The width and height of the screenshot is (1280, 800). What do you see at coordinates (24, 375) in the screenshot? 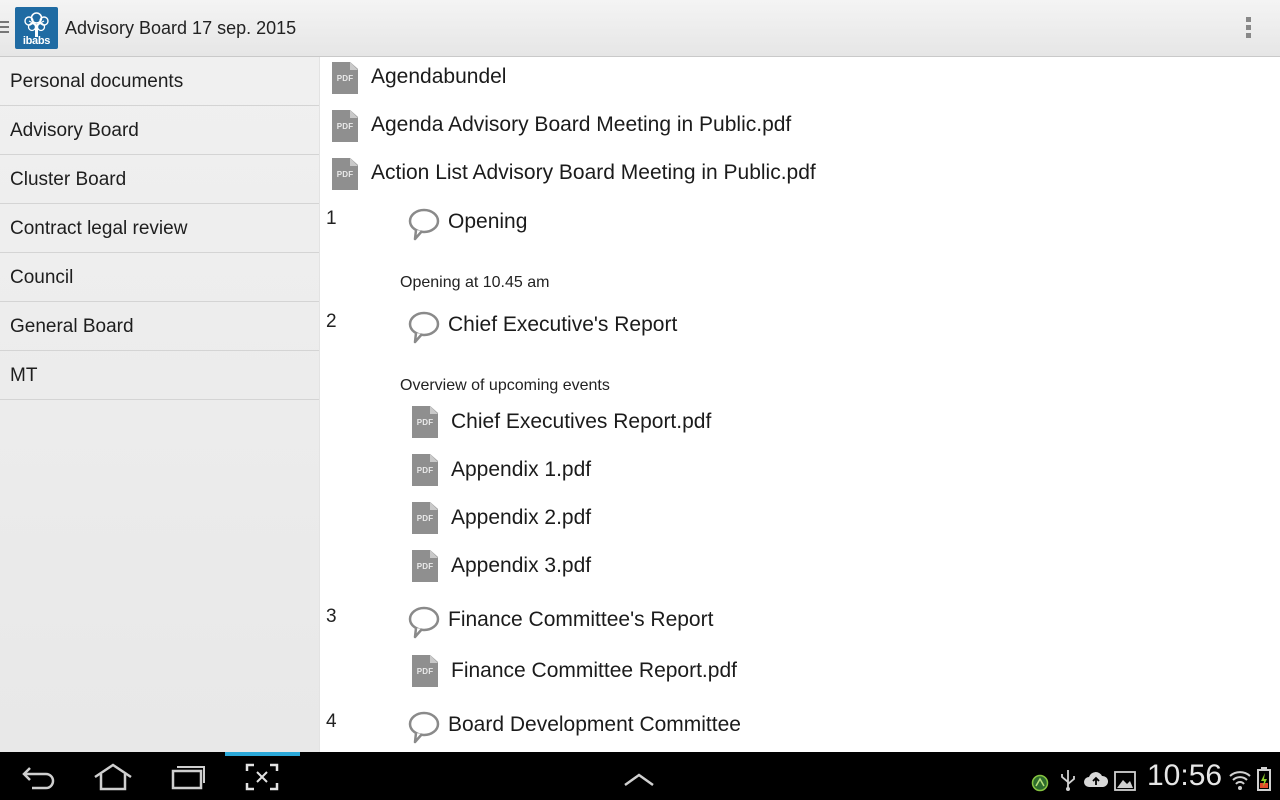
I see `sidebar-item-label: MT` at bounding box center [24, 375].